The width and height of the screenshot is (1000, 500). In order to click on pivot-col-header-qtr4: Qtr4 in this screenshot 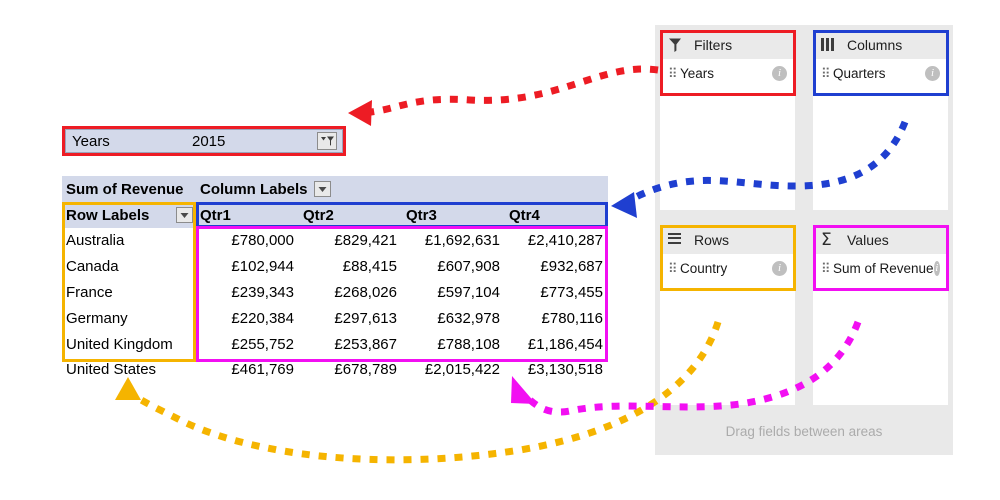, I will do `click(556, 215)`.